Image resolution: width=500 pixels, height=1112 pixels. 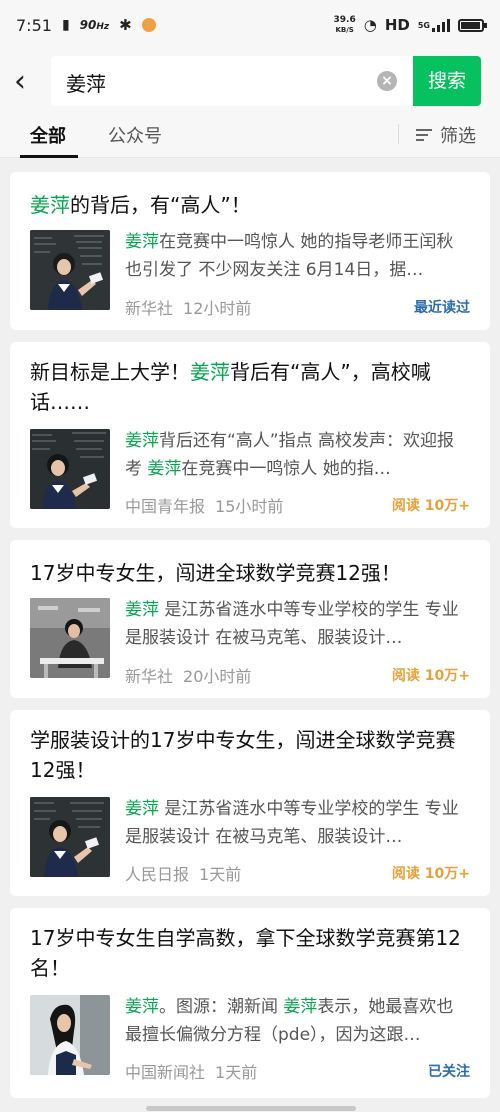 What do you see at coordinates (344, 24) in the screenshot?
I see `network-speed: 39.6 KB/S` at bounding box center [344, 24].